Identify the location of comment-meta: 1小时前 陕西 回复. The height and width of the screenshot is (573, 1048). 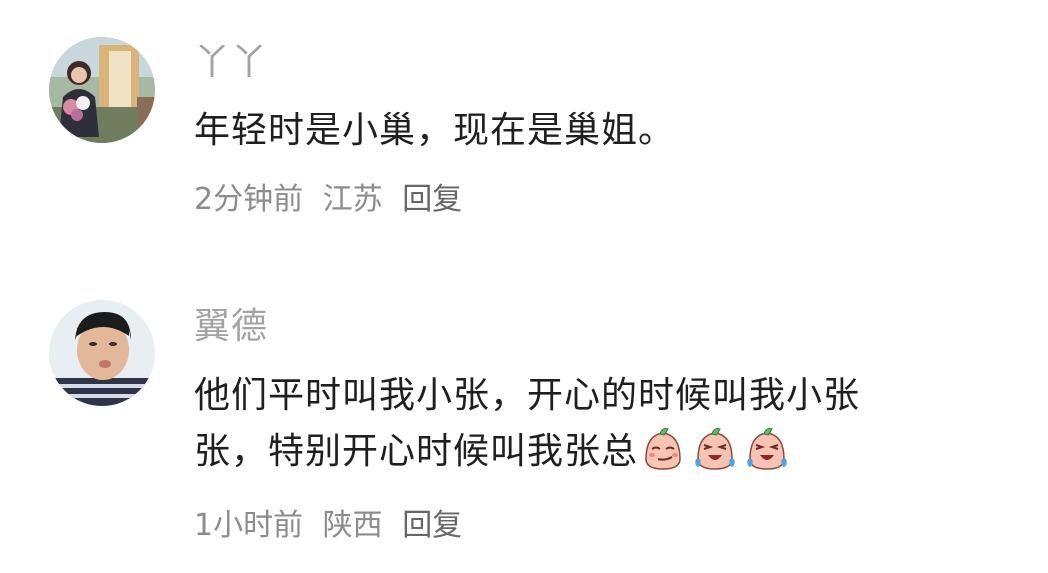
(333, 526).